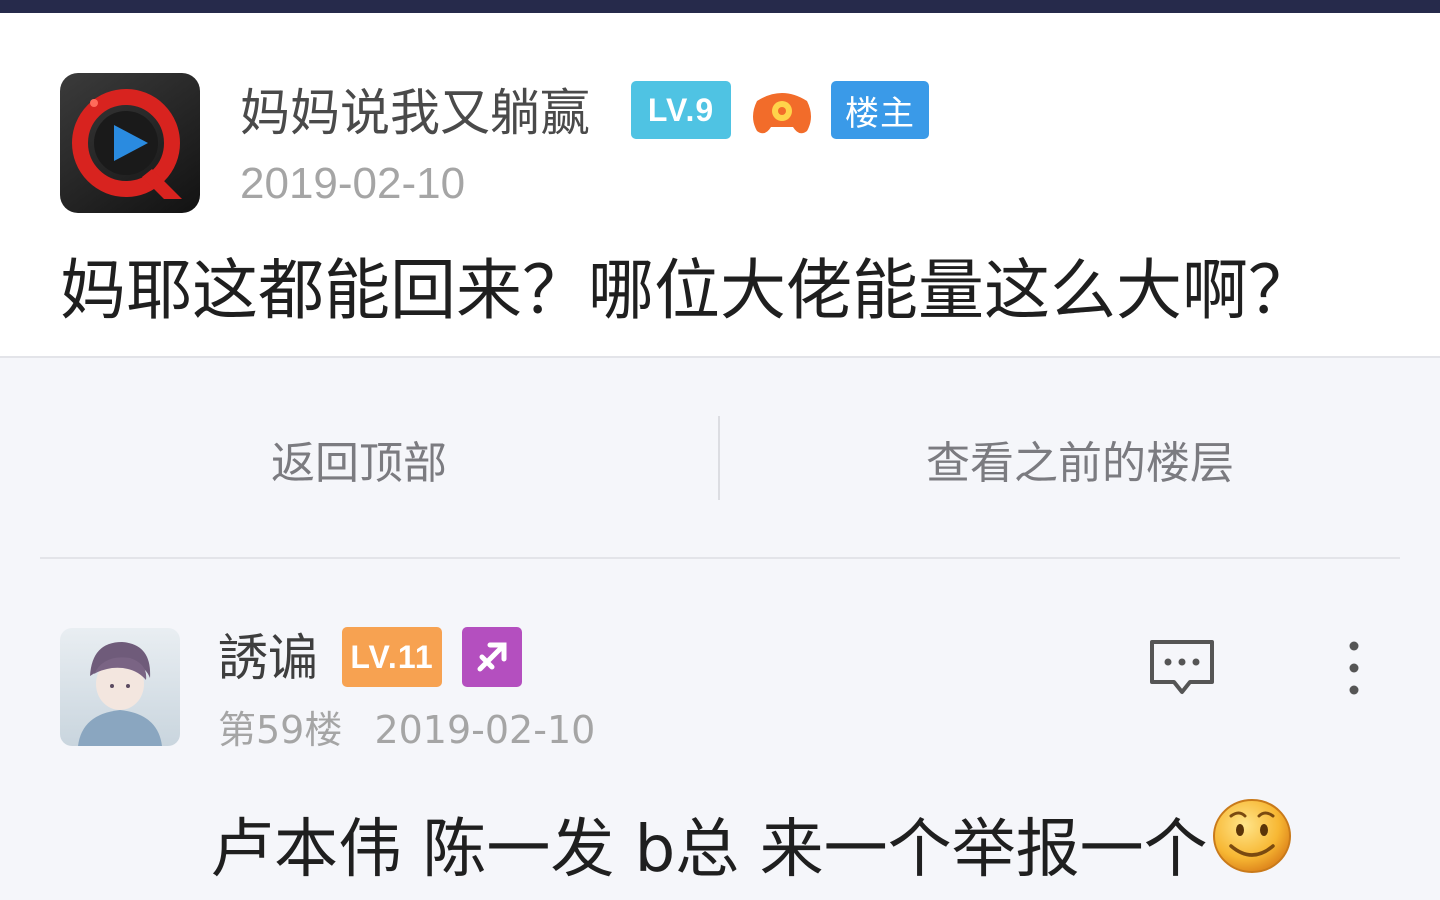 The image size is (1440, 900). What do you see at coordinates (709, 850) in the screenshot?
I see `reply-content: 卢本伟 陈一发 b总 来一个举报一个` at bounding box center [709, 850].